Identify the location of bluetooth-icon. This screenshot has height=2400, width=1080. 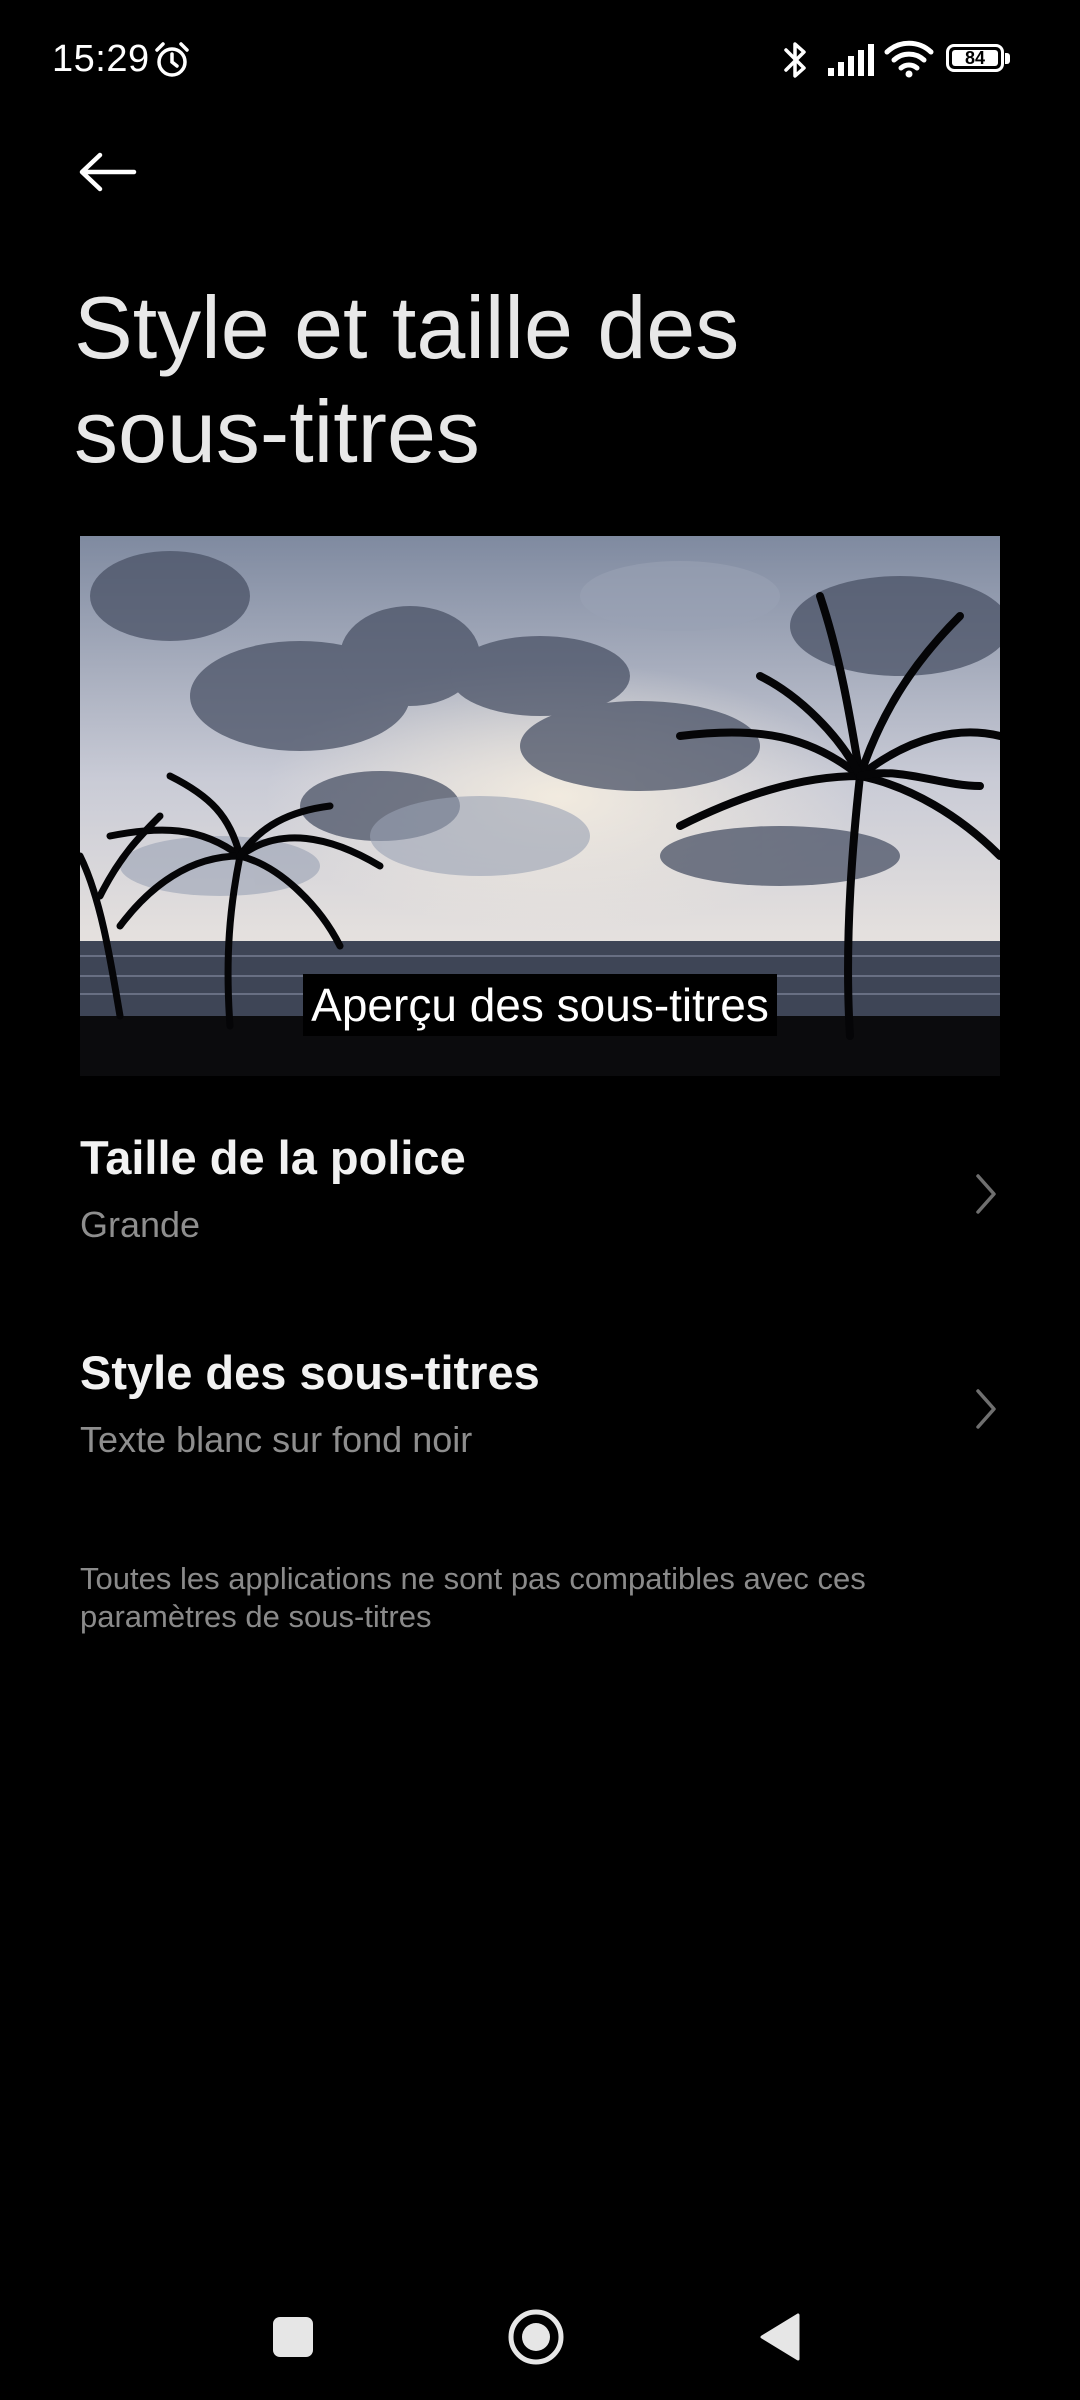
(795, 60).